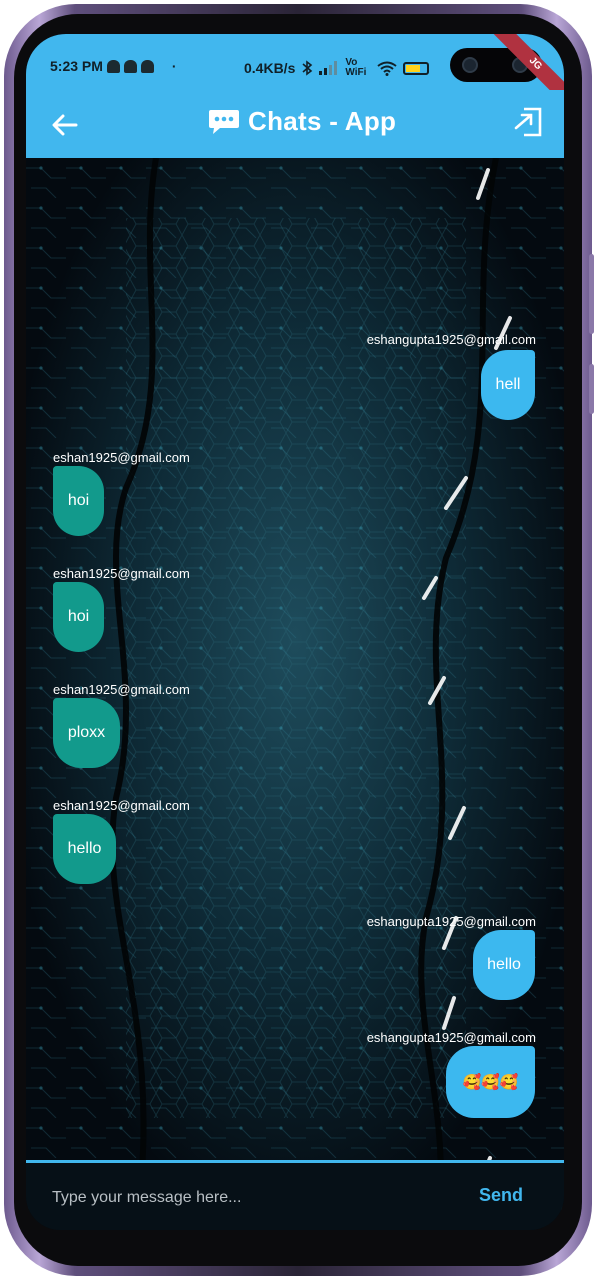 Image resolution: width=596 pixels, height=1280 pixels. Describe the element at coordinates (591, 294) in the screenshot. I see `volume-button` at that location.